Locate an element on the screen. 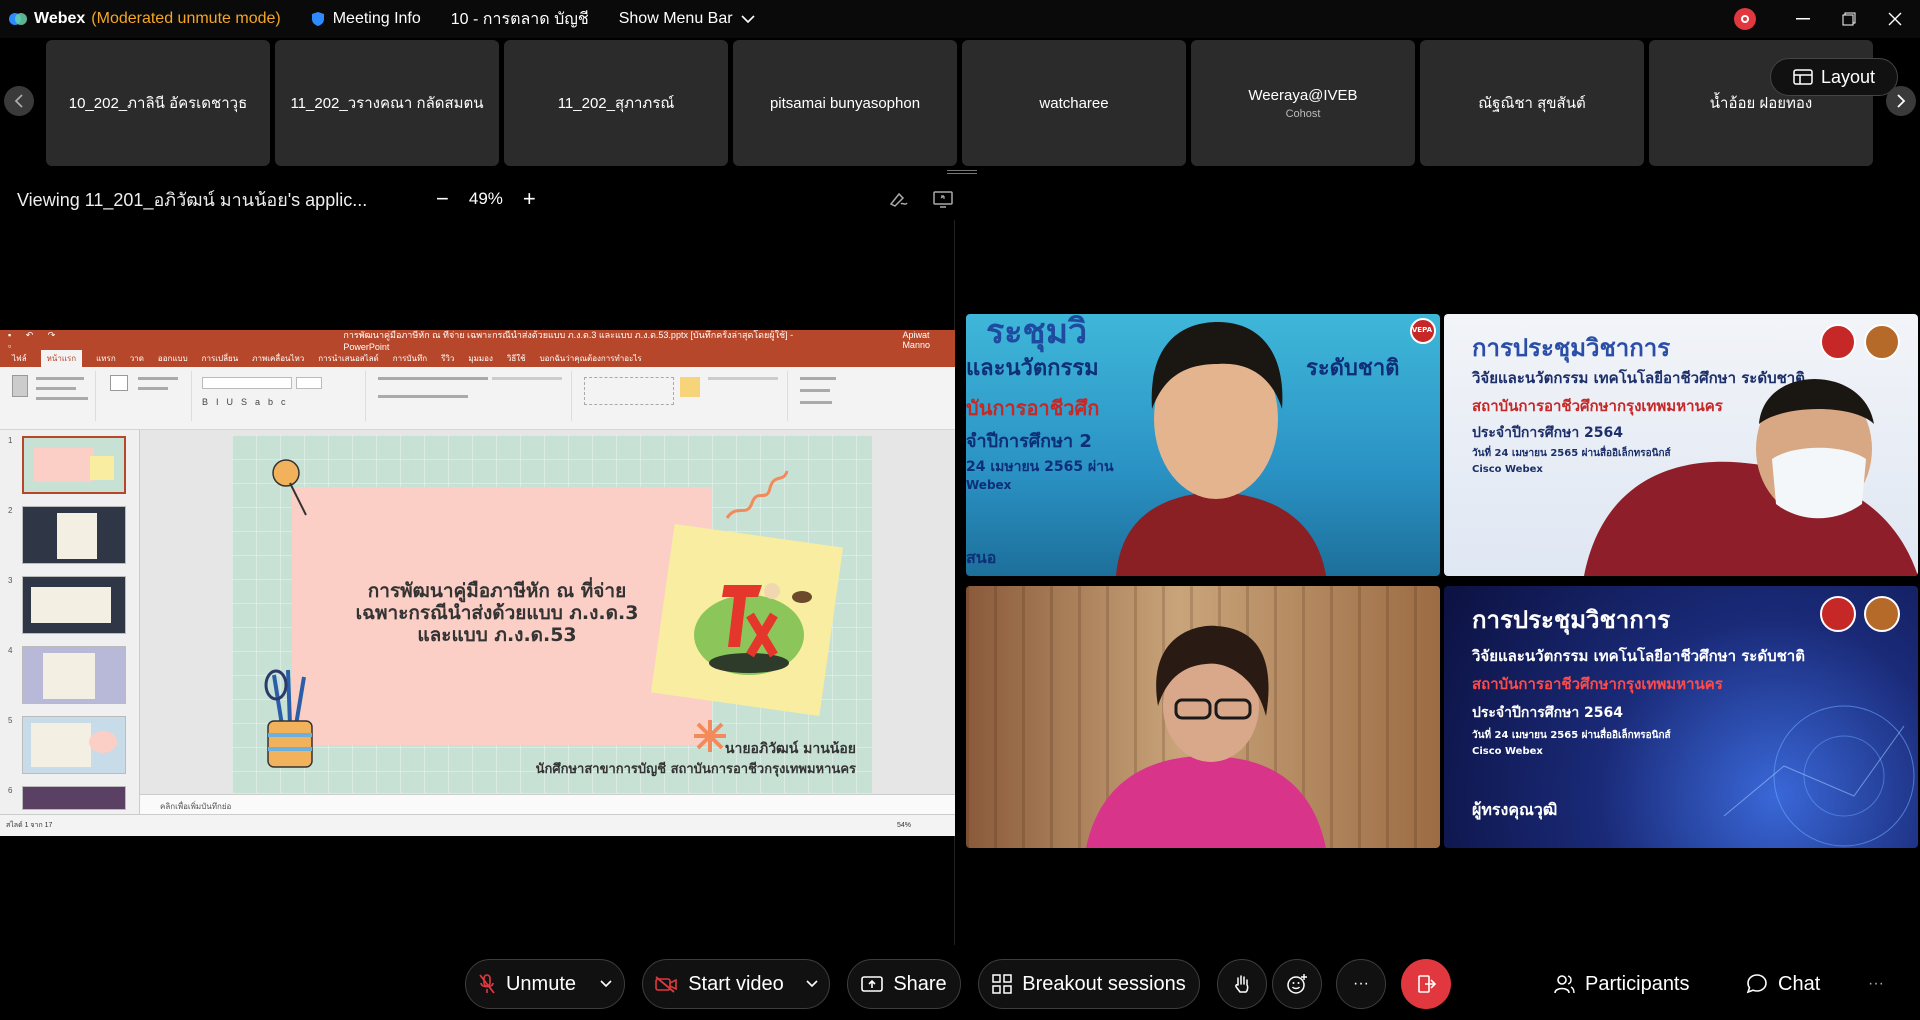 The width and height of the screenshot is (1920, 1020). minimize-button is located at coordinates (1803, 19).